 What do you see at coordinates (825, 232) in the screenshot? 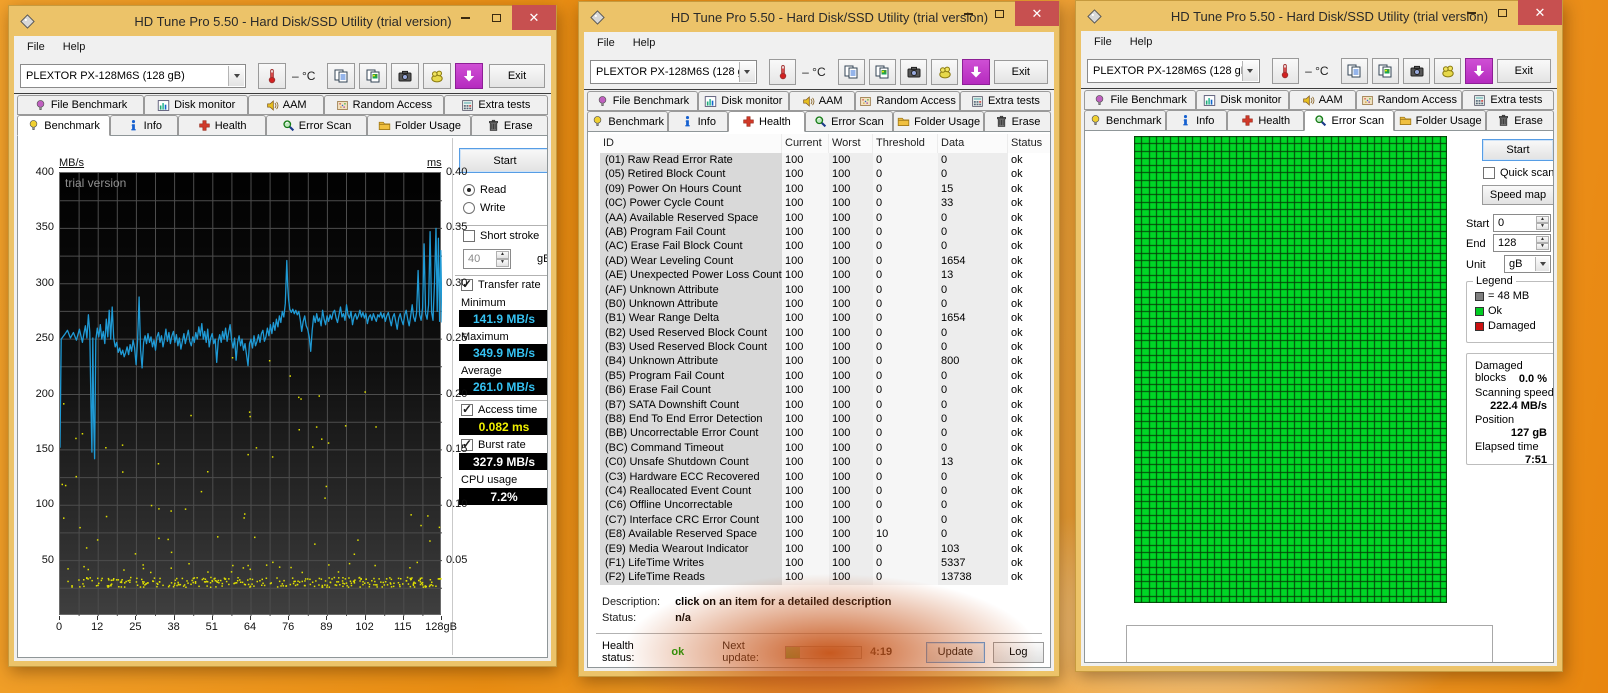
I see `table-row: (AB) Program Fail Count 100 100 0 0 ok` at bounding box center [825, 232].